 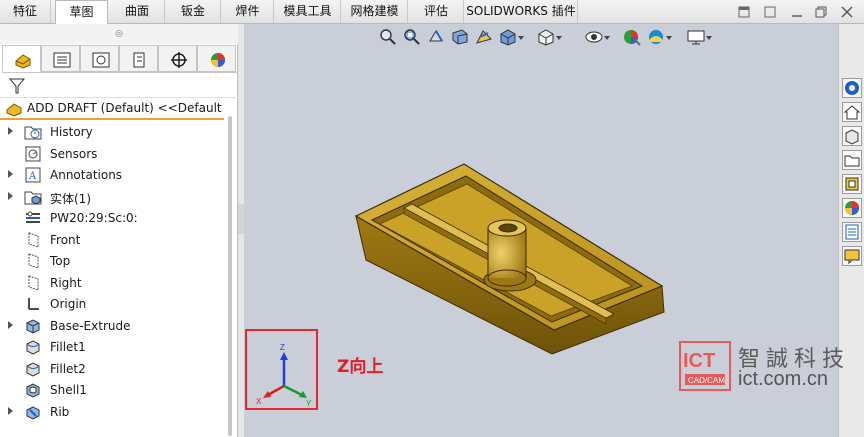 What do you see at coordinates (68, 368) in the screenshot?
I see `tree-item-label: Fillet2` at bounding box center [68, 368].